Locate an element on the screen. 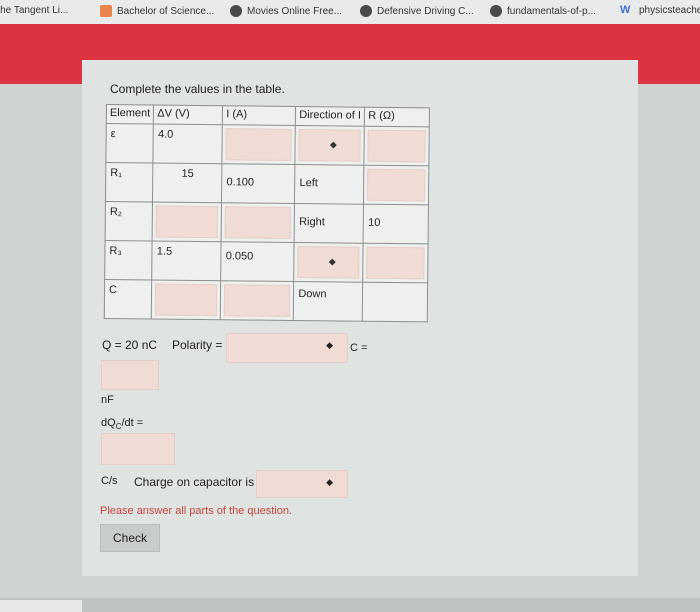 The height and width of the screenshot is (612, 700). header-dv: ΔV (V) is located at coordinates (173, 113).